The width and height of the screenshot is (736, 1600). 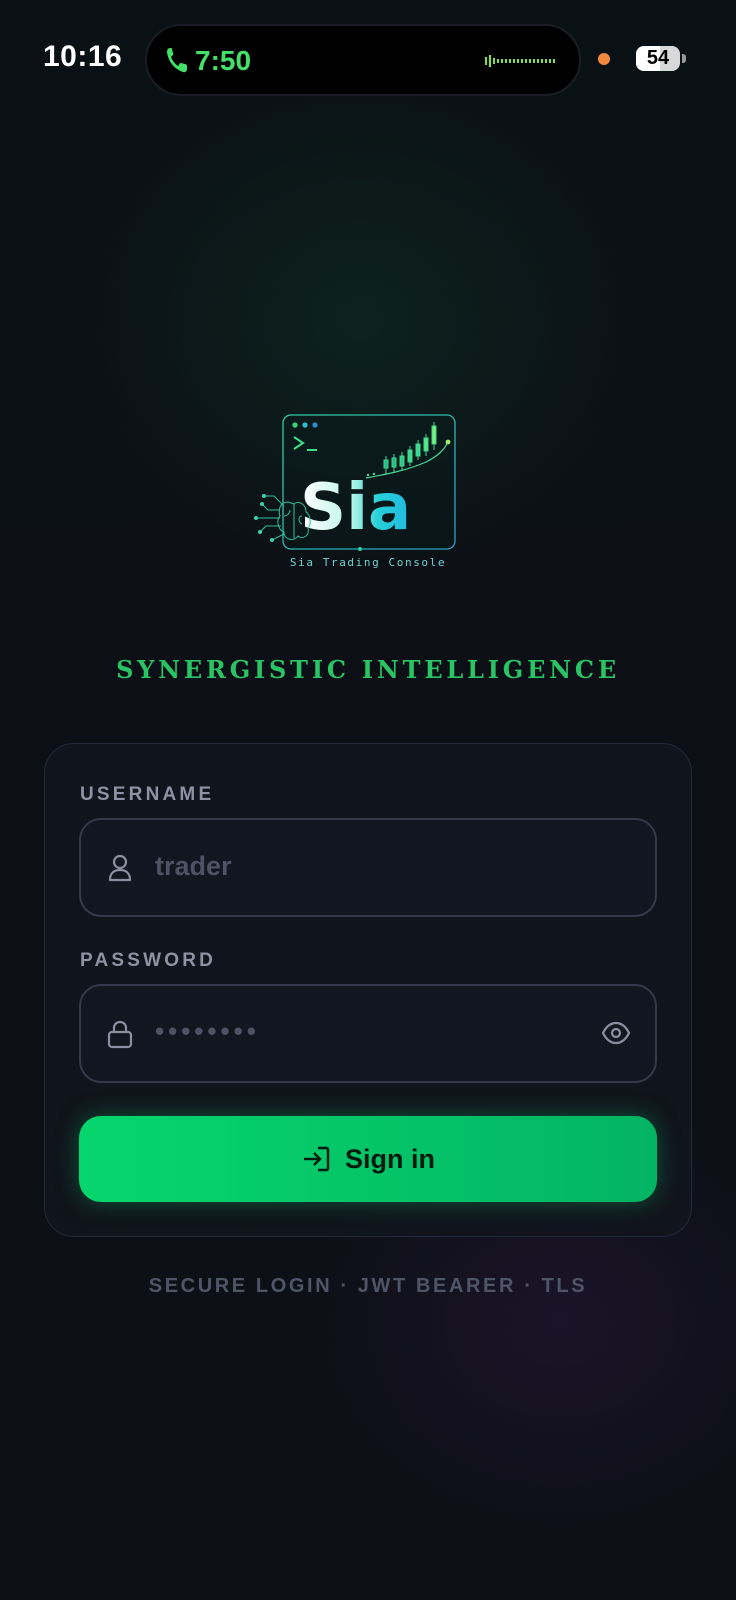 What do you see at coordinates (83, 56) in the screenshot?
I see `status-time: 10:16` at bounding box center [83, 56].